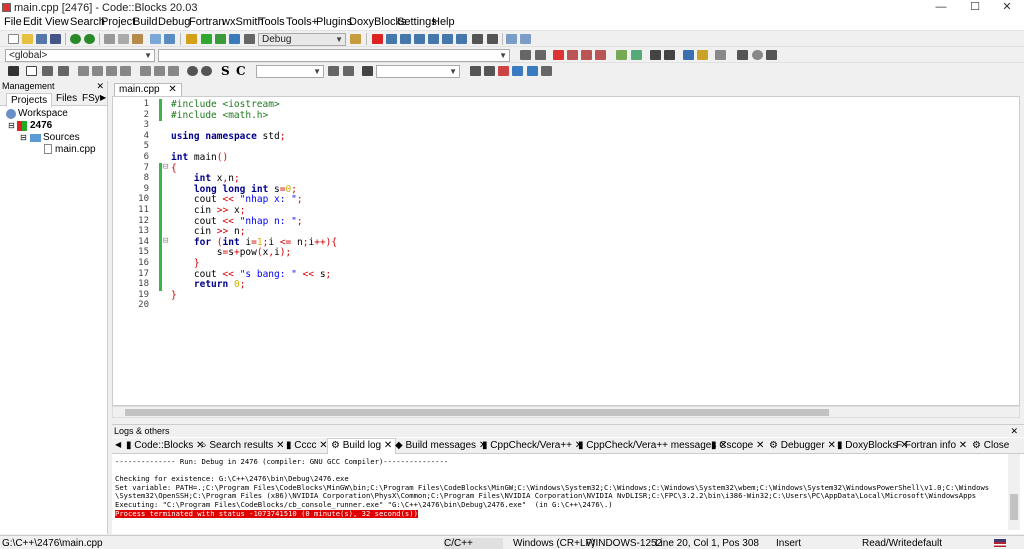  I want to click on goto-end-icon, so click(771, 55).